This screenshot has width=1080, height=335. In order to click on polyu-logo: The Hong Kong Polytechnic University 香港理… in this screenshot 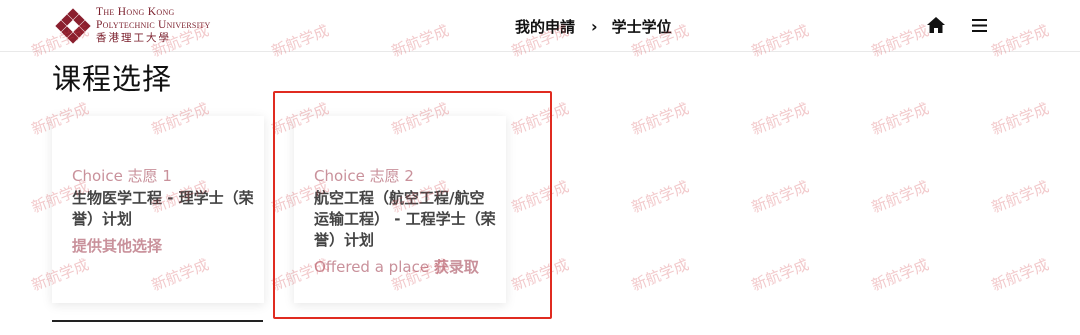, I will do `click(133, 25)`.